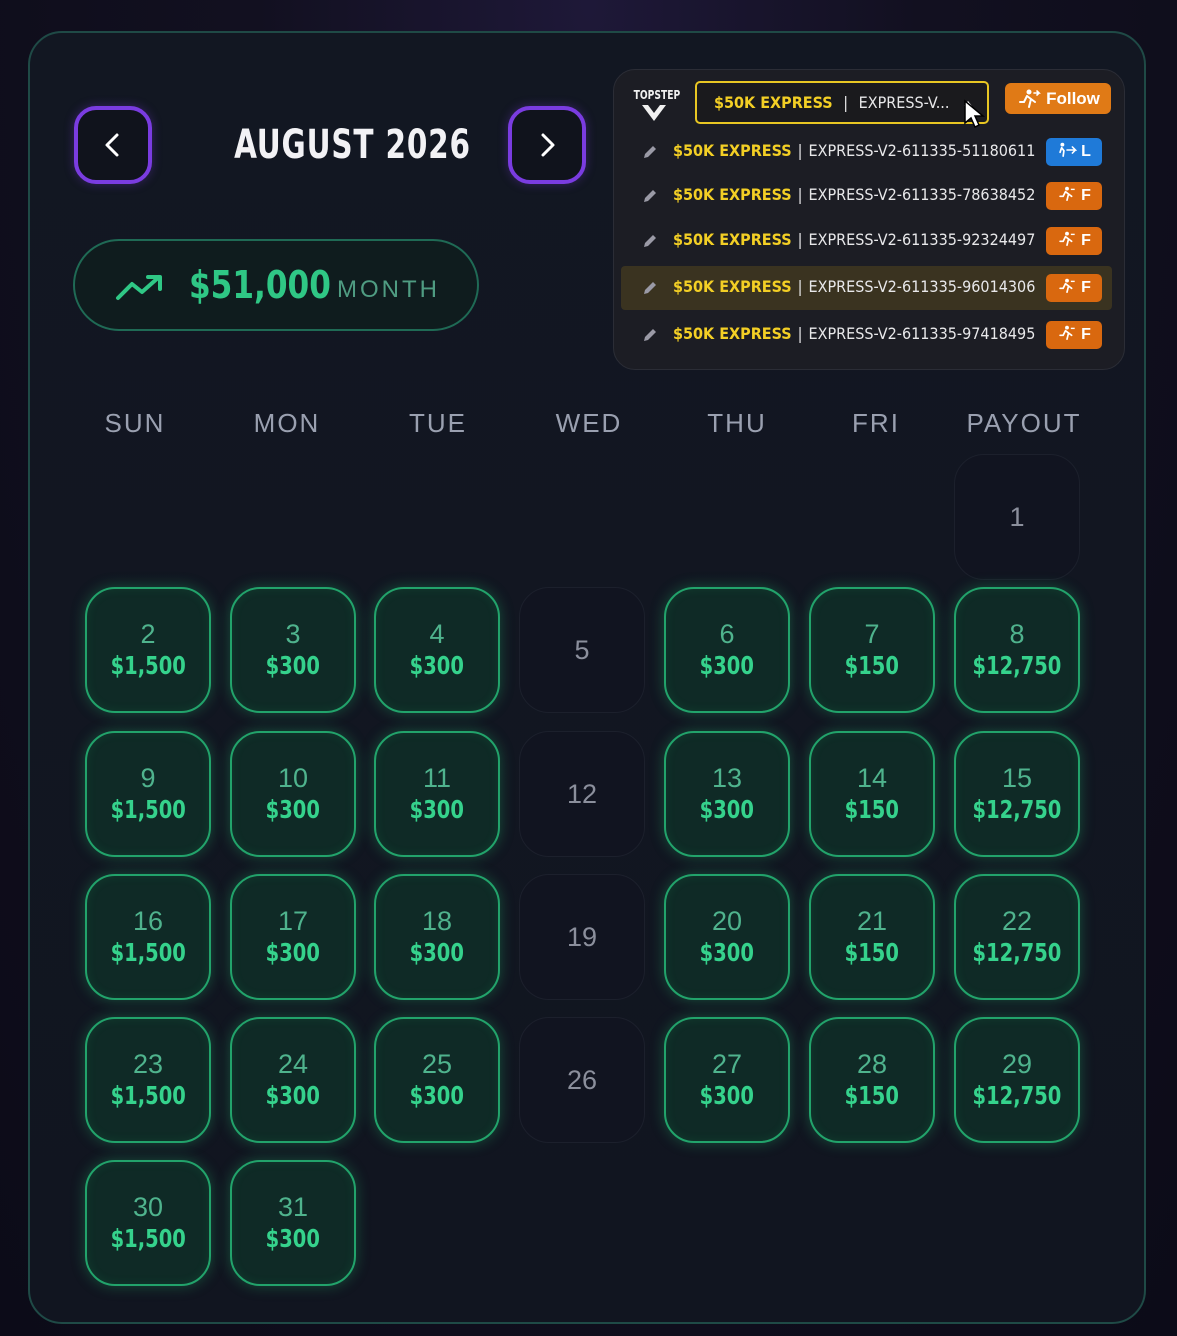  What do you see at coordinates (293, 1064) in the screenshot?
I see `day-number: 24` at bounding box center [293, 1064].